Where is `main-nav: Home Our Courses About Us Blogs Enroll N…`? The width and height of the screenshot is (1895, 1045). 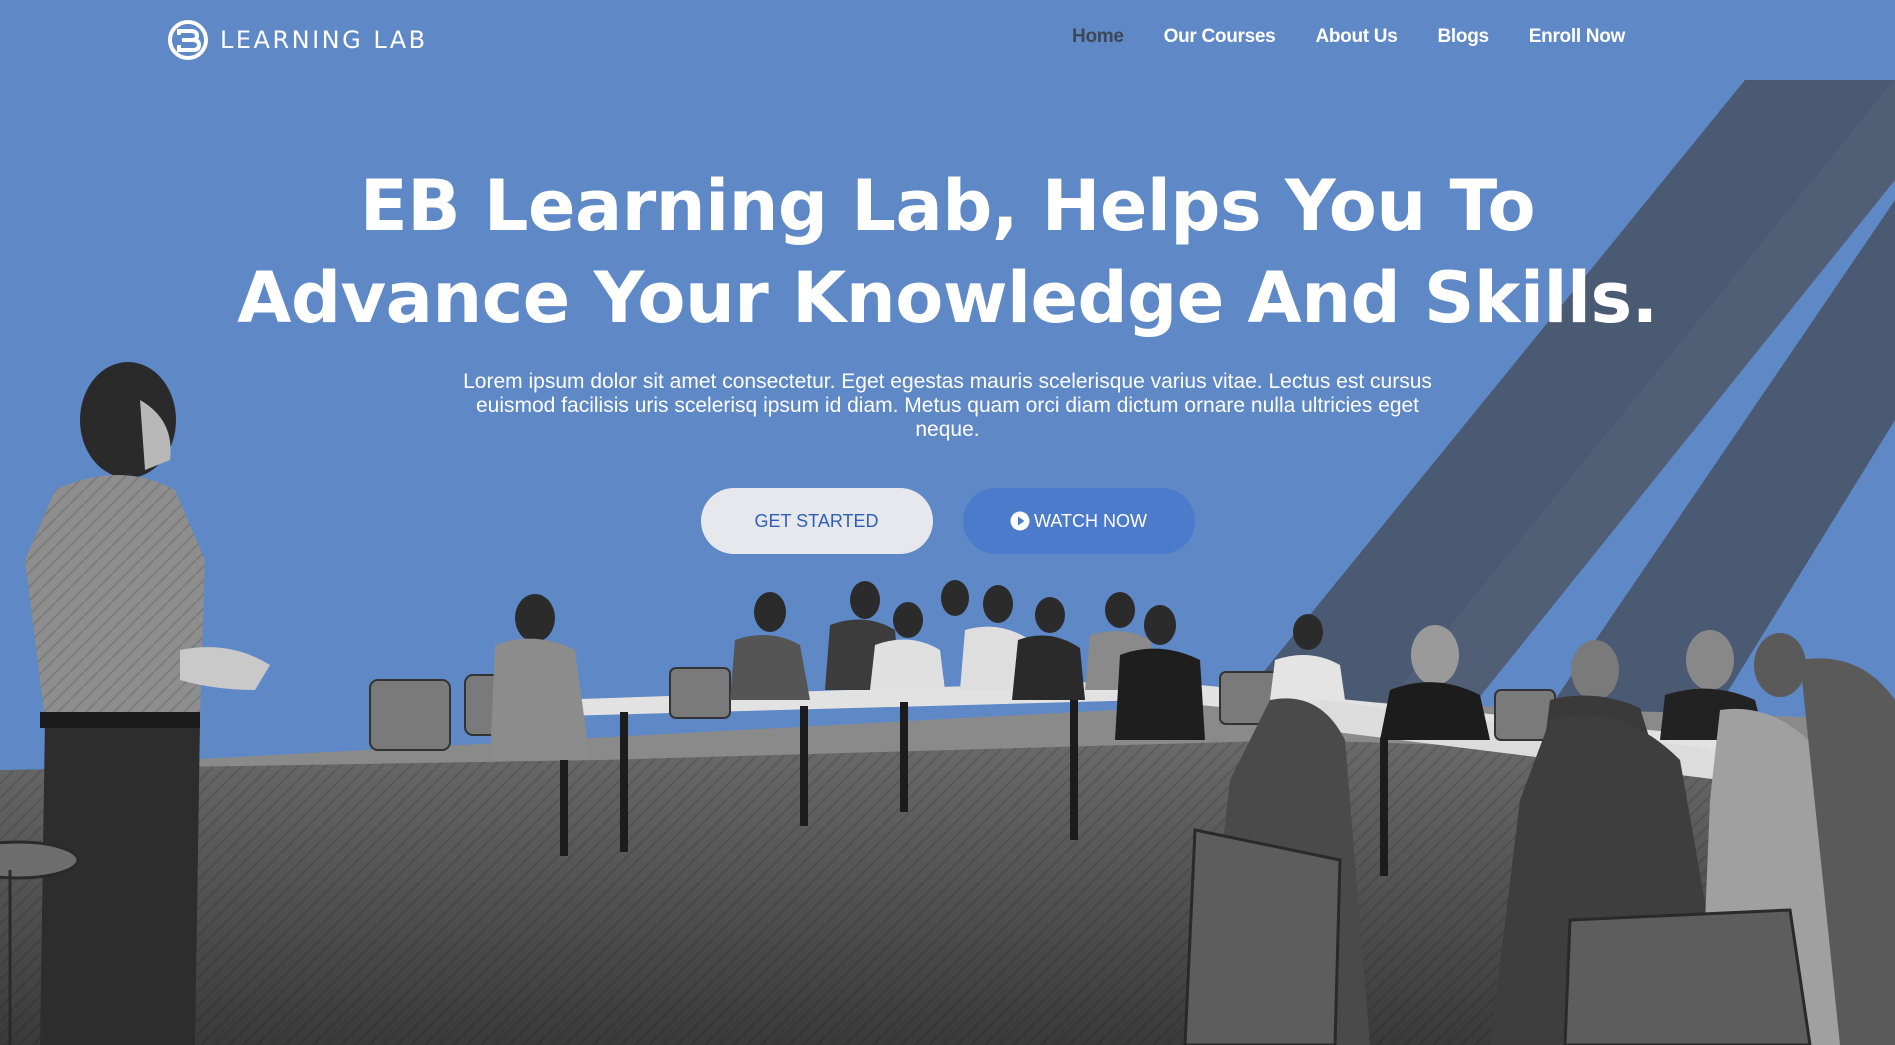 main-nav: Home Our Courses About Us Blogs Enroll N… is located at coordinates (1348, 37).